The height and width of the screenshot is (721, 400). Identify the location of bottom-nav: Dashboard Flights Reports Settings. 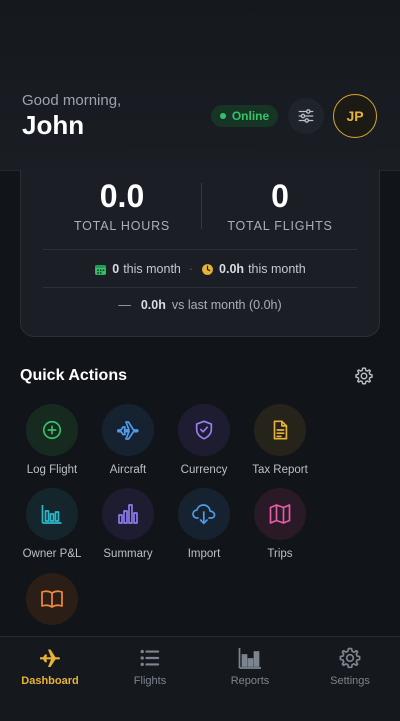
(200, 678).